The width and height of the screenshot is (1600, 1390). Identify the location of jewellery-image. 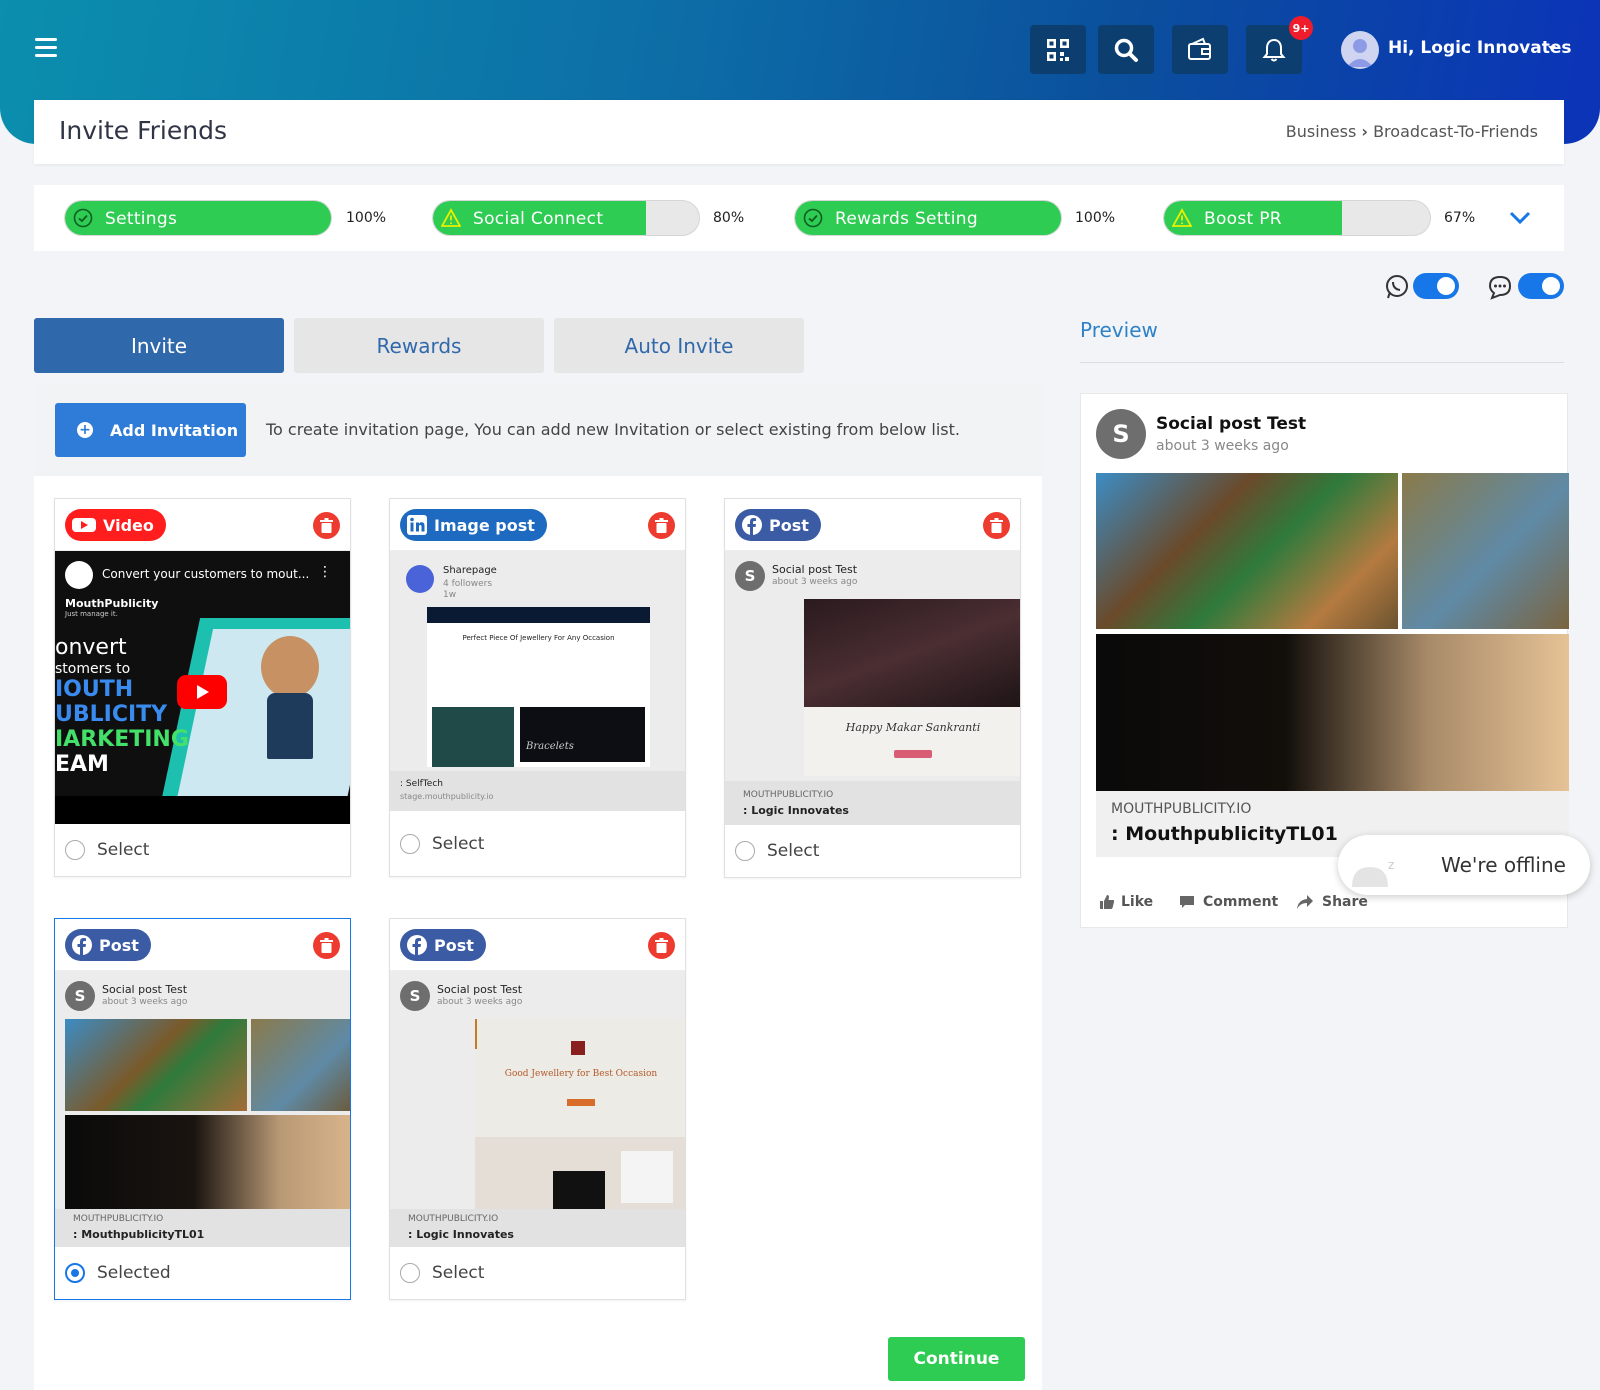
(912, 653).